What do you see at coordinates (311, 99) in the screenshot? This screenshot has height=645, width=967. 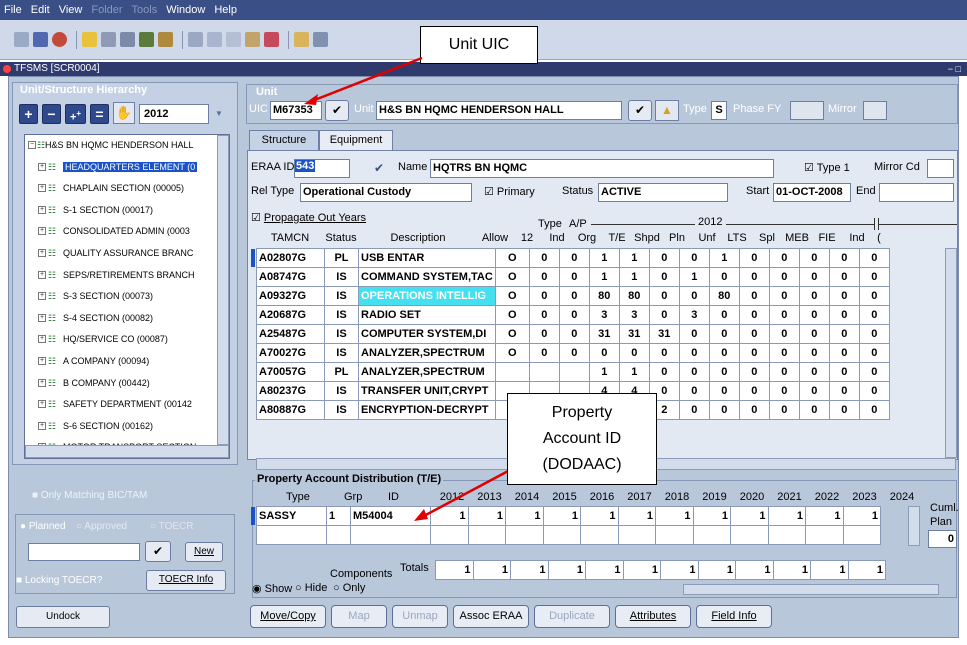 I see `uic-arrow-head` at bounding box center [311, 99].